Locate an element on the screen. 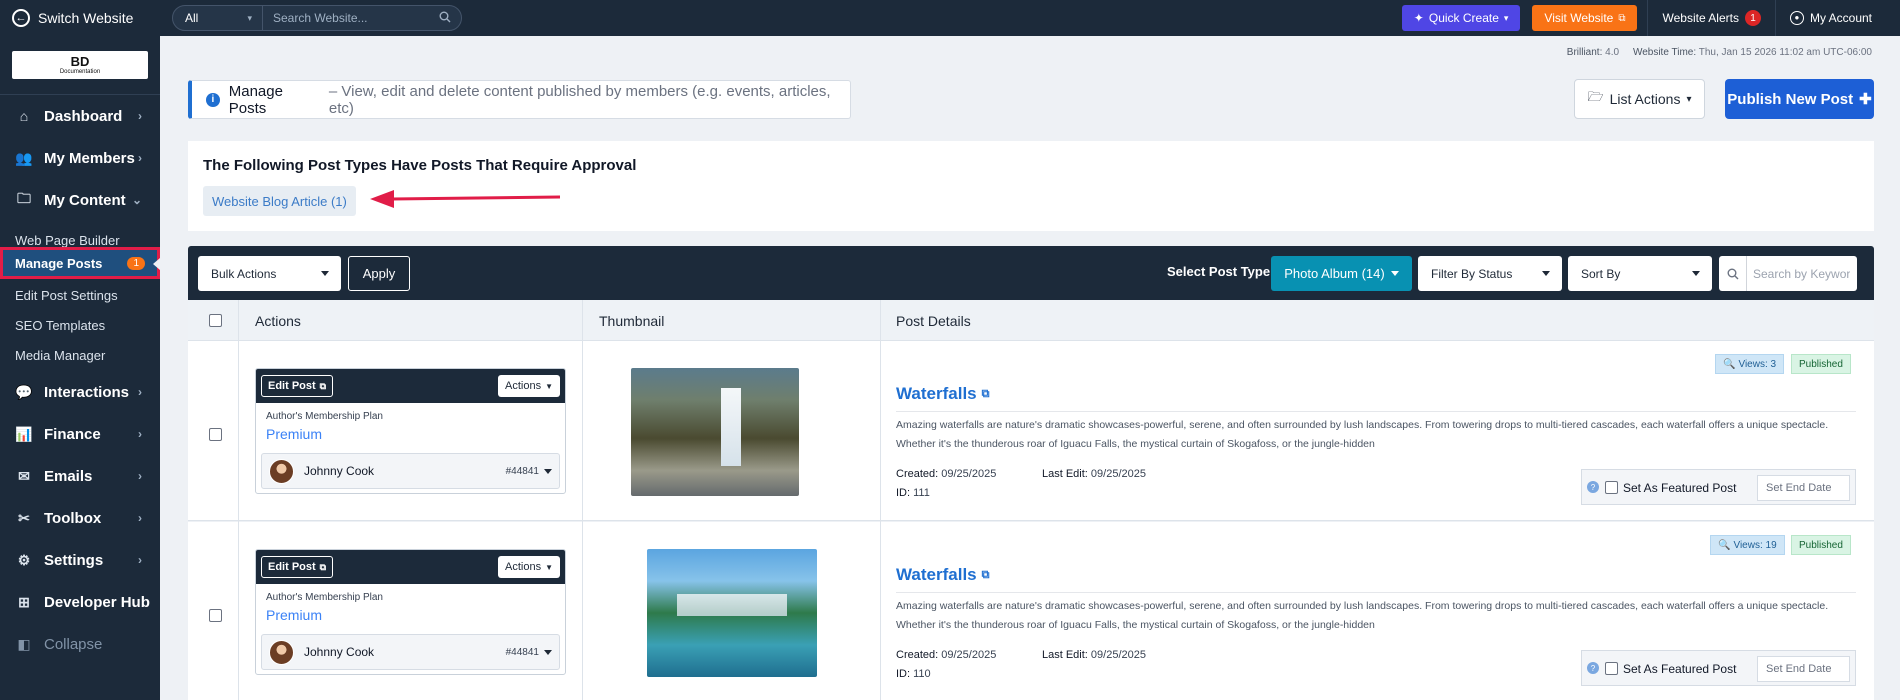 This screenshot has width=1900, height=700. column-header-thumbnail: Thumbnail is located at coordinates (632, 320).